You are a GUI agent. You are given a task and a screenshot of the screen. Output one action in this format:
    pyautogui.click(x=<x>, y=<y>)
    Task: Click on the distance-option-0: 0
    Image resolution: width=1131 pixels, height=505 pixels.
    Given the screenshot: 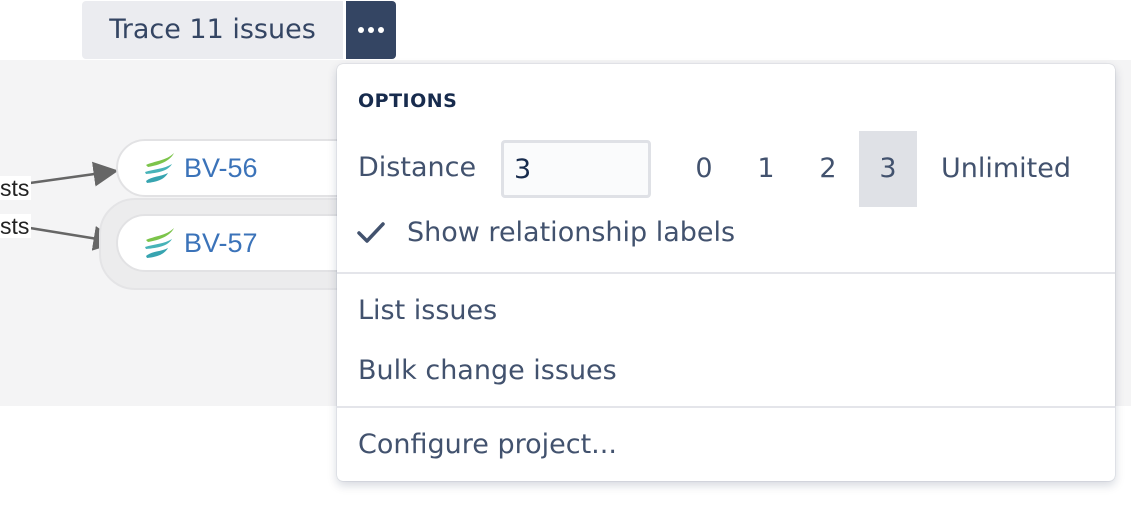 What is the action you would take?
    pyautogui.click(x=704, y=169)
    